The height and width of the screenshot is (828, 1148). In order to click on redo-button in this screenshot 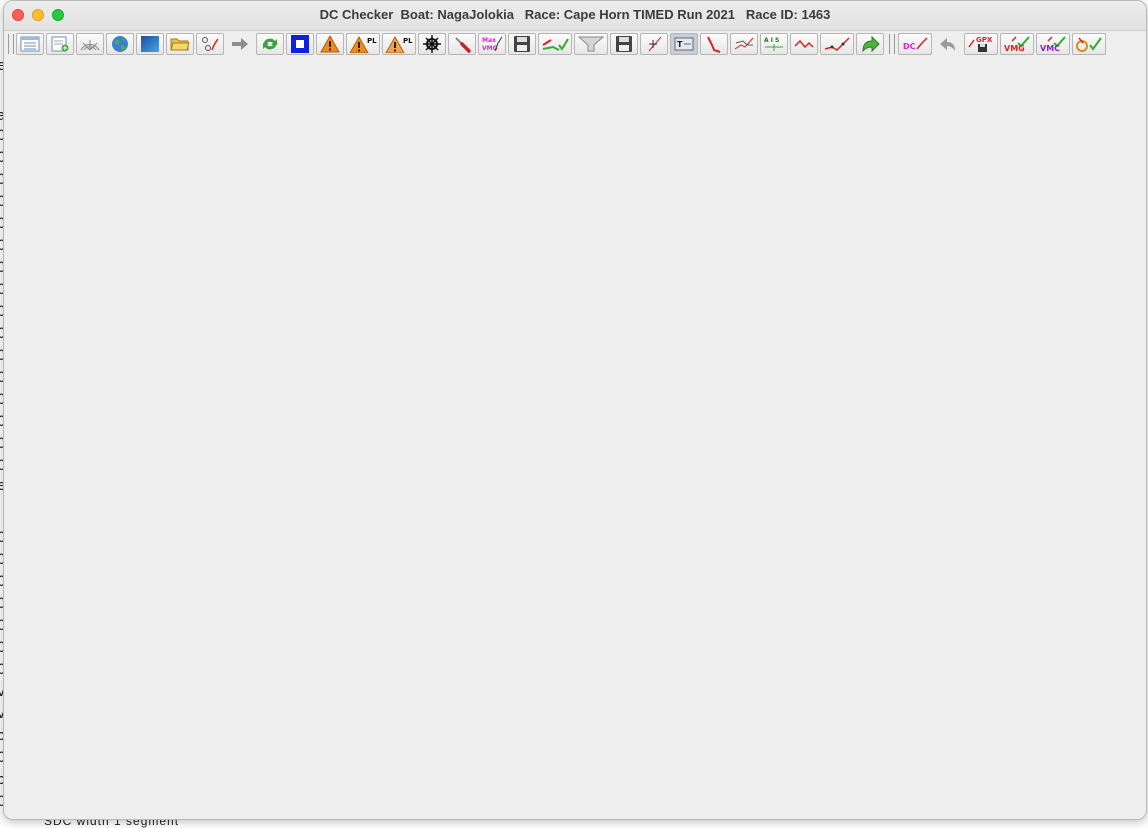, I will do `click(870, 44)`.